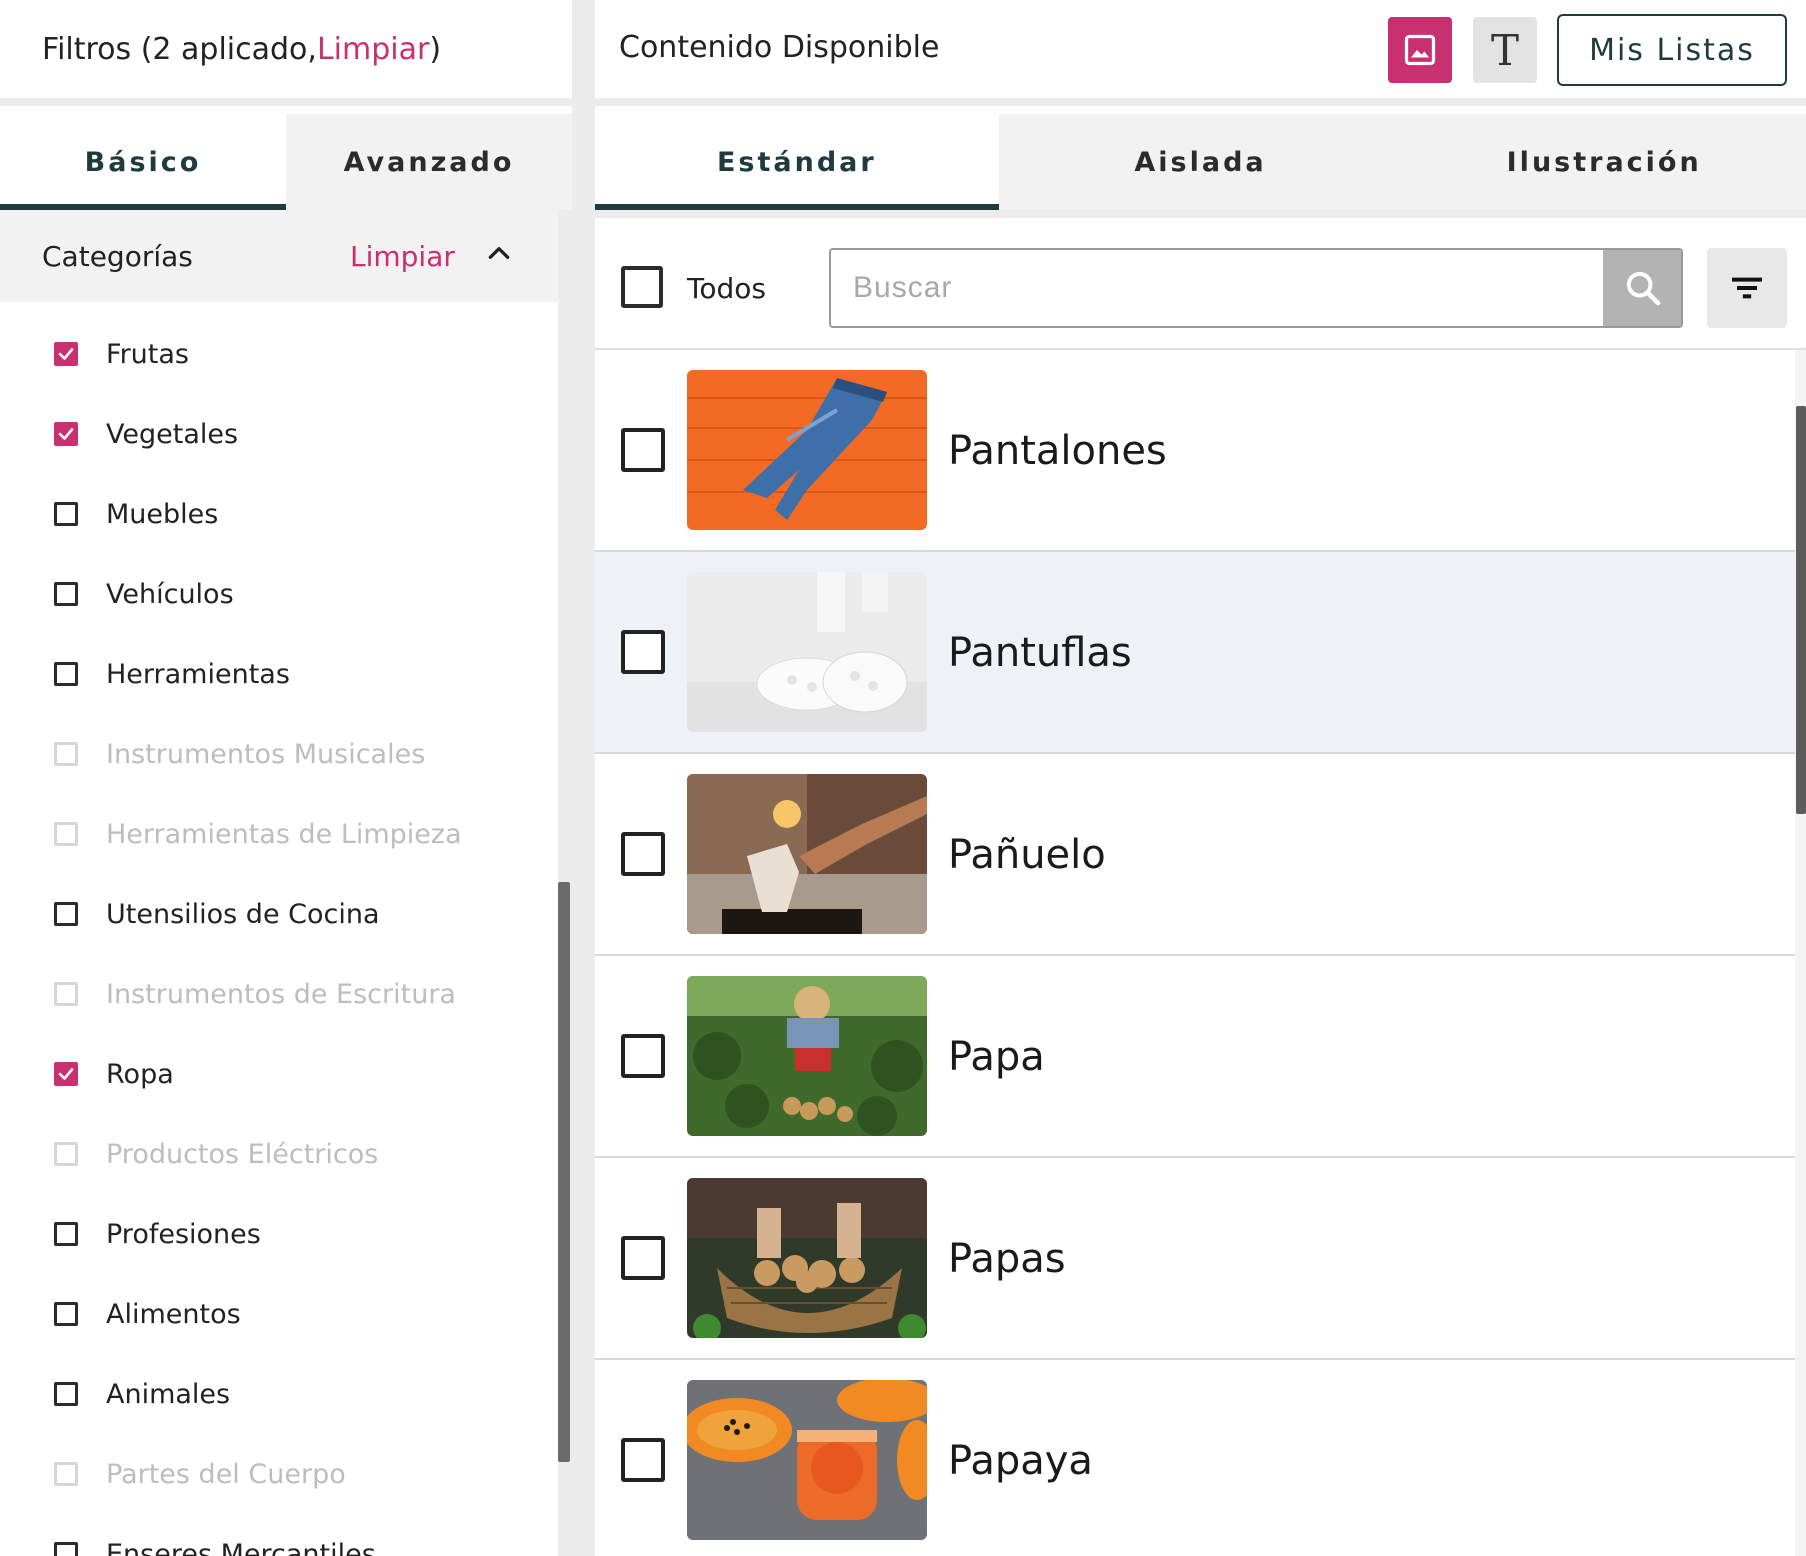  What do you see at coordinates (726, 288) in the screenshot?
I see `select-all-label: Todos` at bounding box center [726, 288].